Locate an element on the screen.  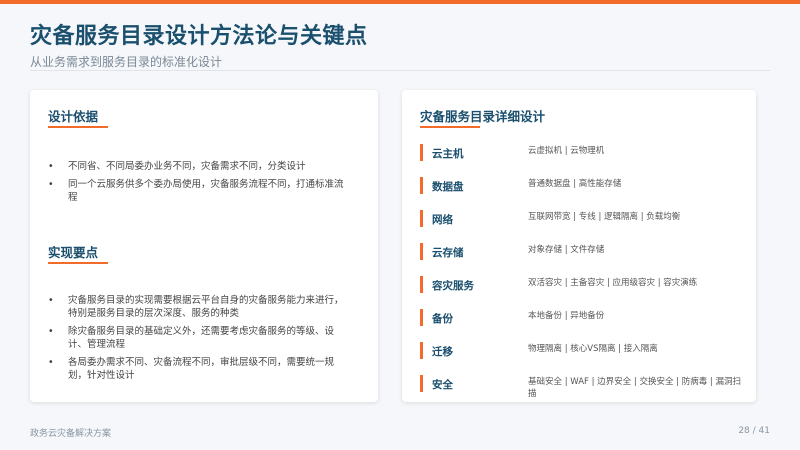
page-subtitle: 从业务需求到服务目录的标准化设计 is located at coordinates (126, 62).